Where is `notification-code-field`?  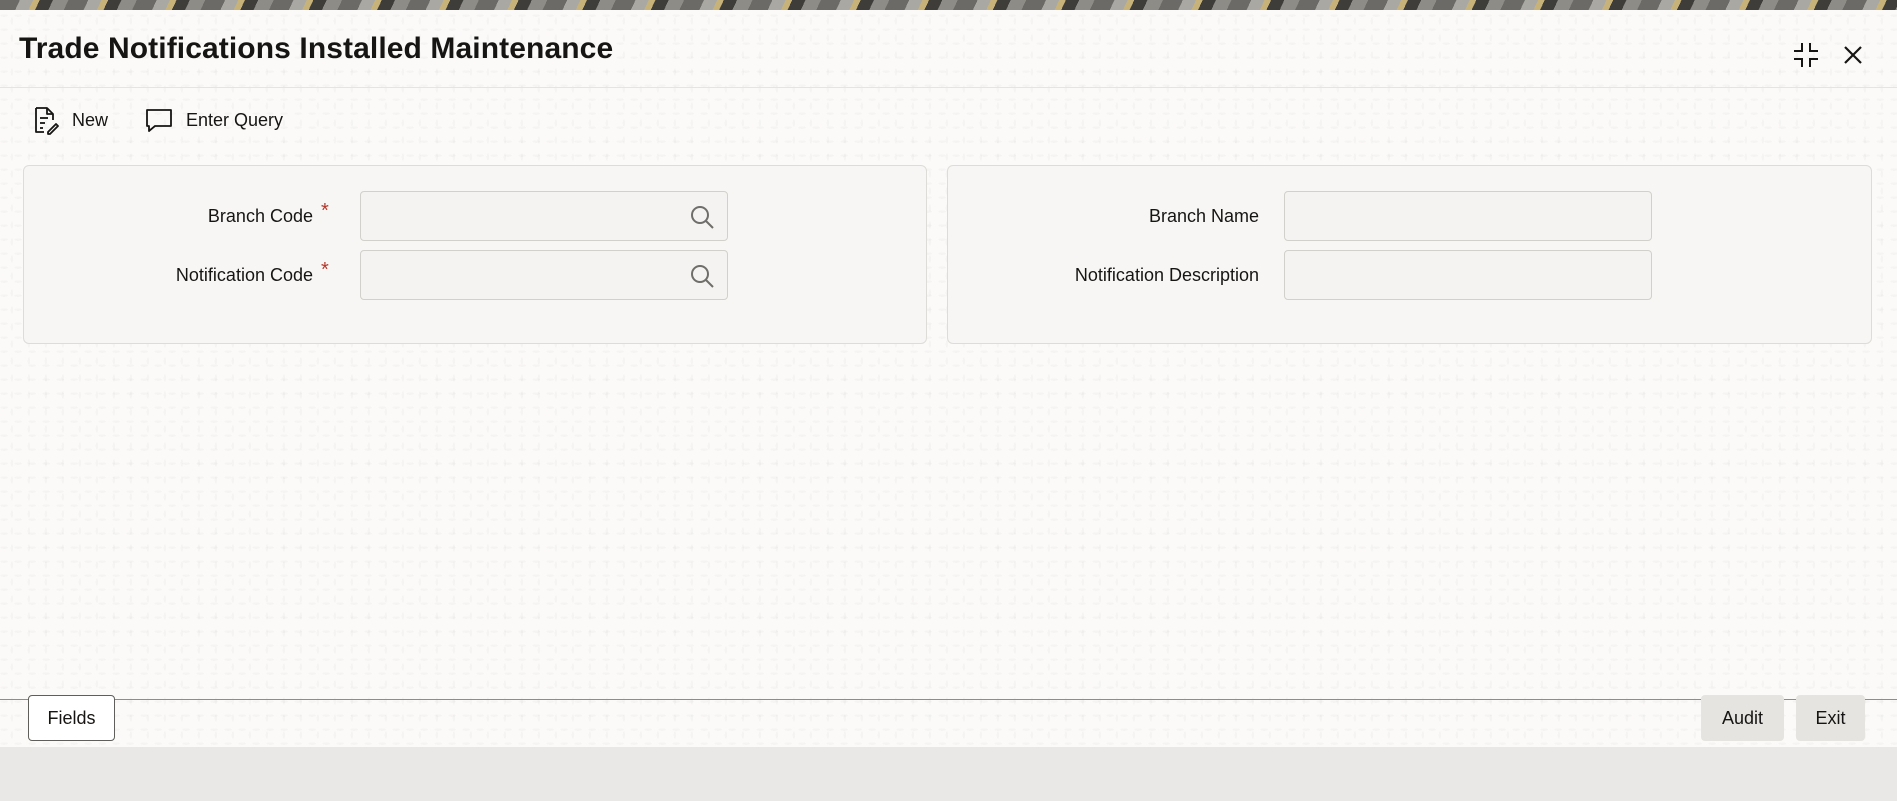
notification-code-field is located at coordinates (544, 275).